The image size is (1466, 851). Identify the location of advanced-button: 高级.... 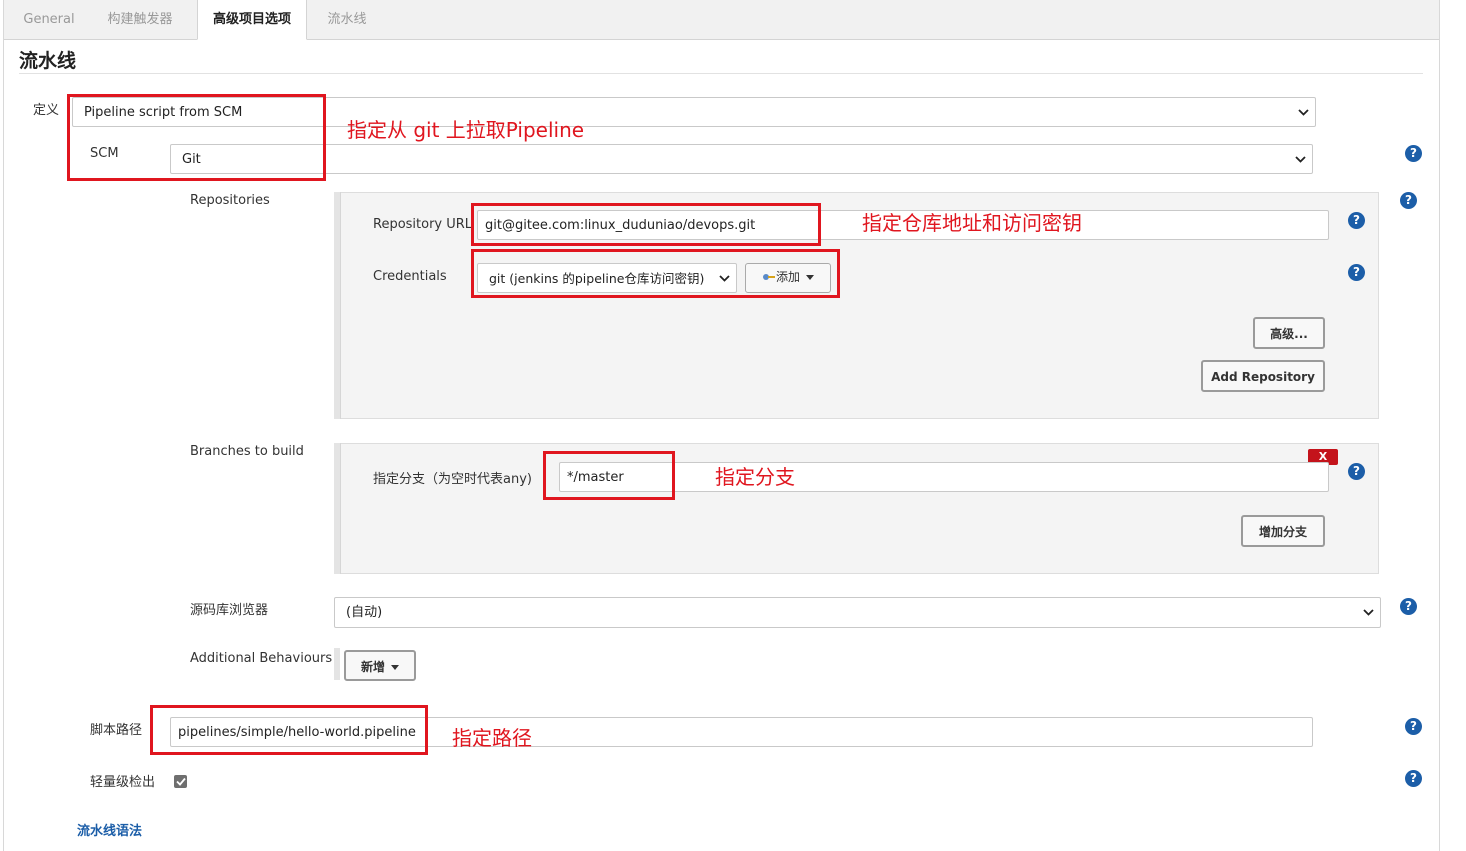
(1289, 333).